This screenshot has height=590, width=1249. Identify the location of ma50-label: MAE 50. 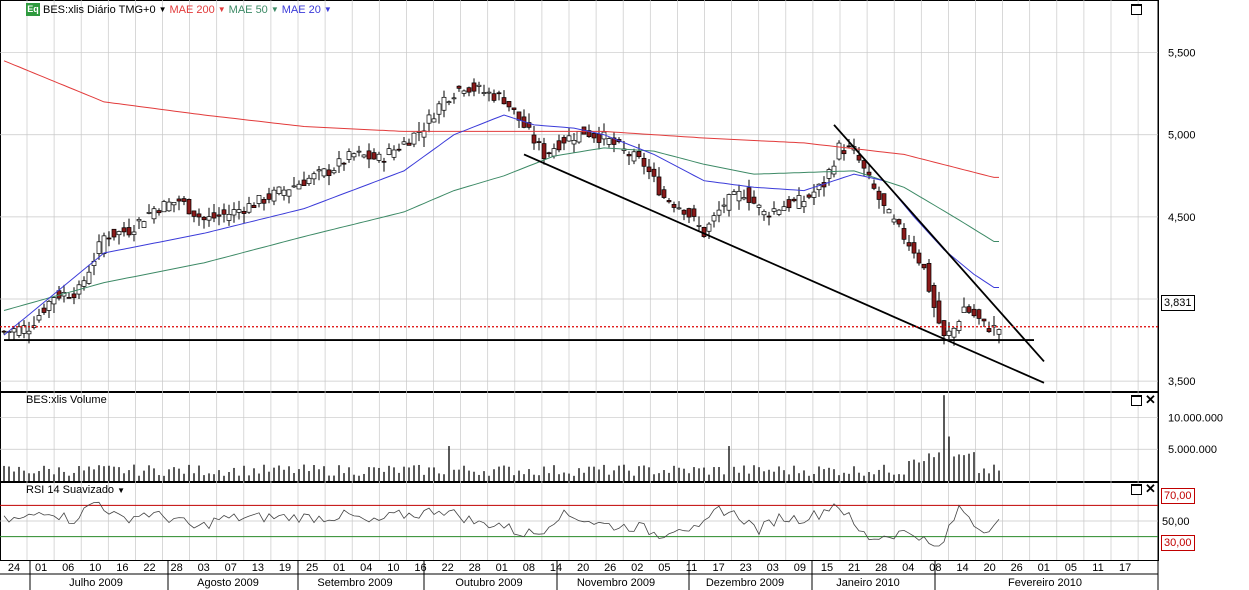
(248, 10).